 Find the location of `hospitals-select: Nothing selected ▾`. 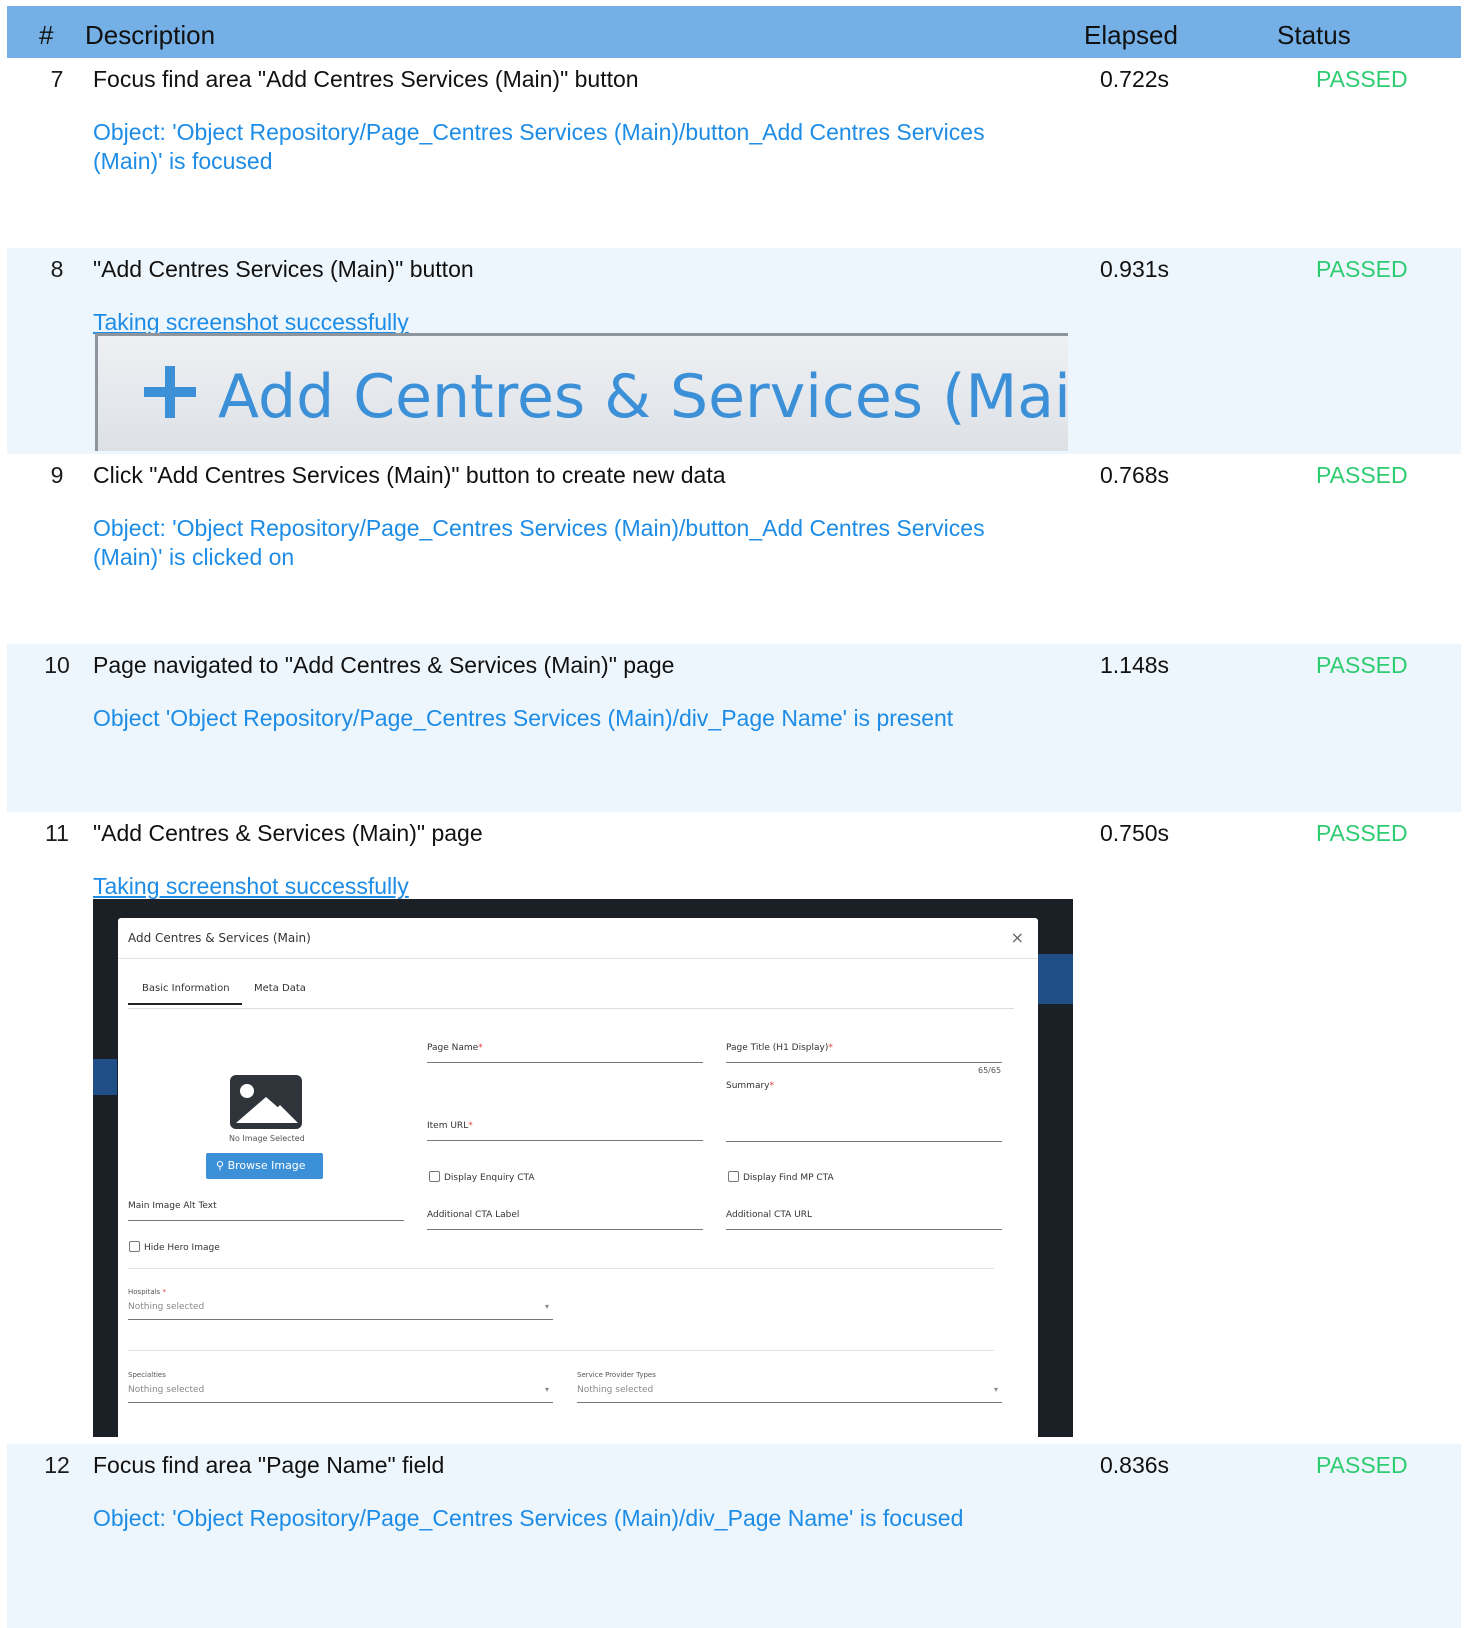

hospitals-select: Nothing selected ▾ is located at coordinates (340, 1311).